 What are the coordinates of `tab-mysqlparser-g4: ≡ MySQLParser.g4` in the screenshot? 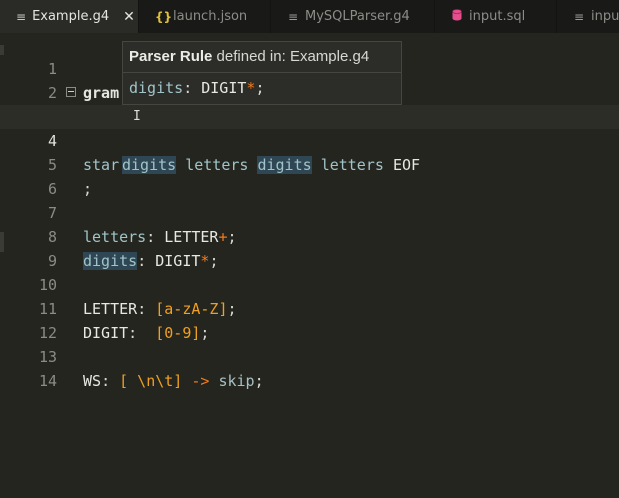 It's located at (353, 16).